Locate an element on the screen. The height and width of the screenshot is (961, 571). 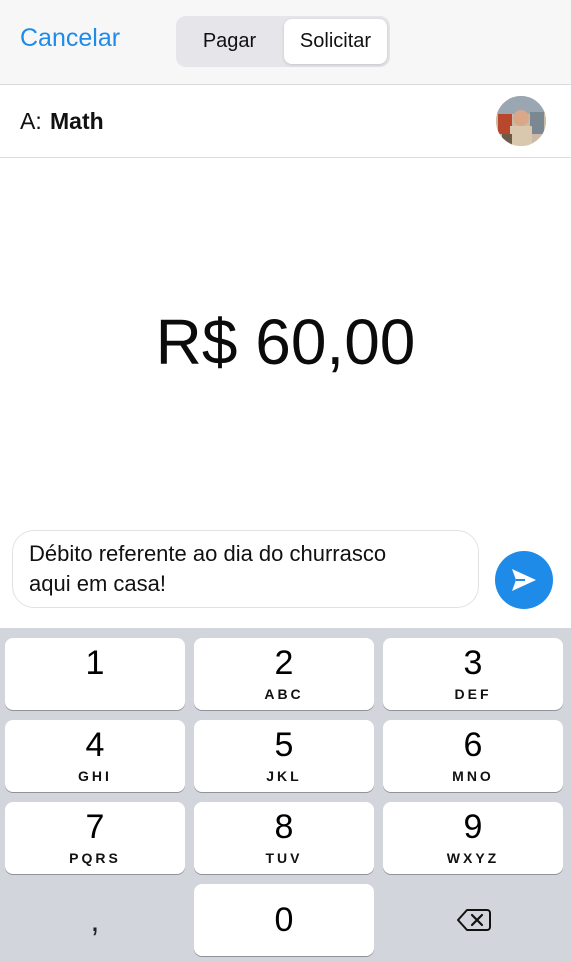
send-button is located at coordinates (524, 580).